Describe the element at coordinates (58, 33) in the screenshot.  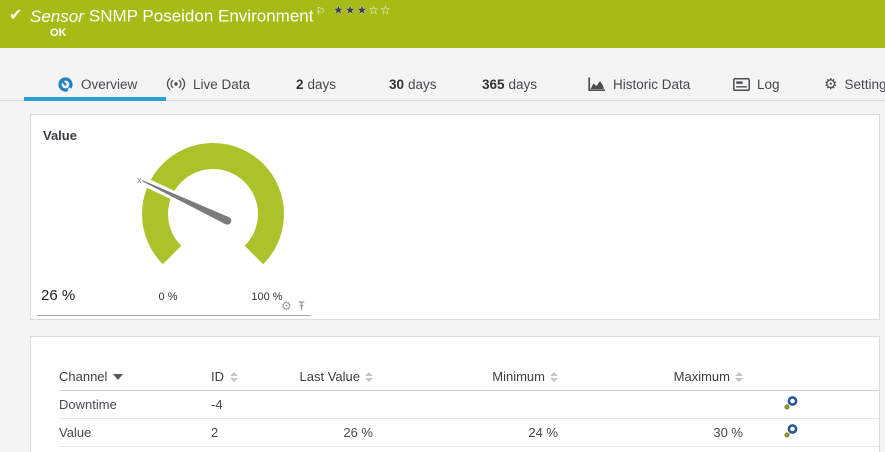
I see `status-badge: OK` at that location.